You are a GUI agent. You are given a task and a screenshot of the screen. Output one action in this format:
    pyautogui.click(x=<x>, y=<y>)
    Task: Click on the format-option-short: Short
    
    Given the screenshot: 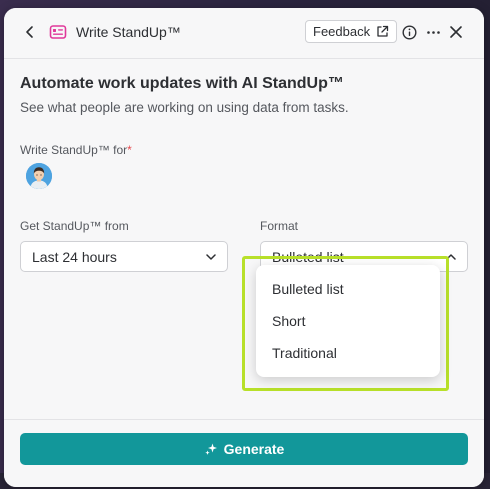 What is the action you would take?
    pyautogui.click(x=348, y=321)
    